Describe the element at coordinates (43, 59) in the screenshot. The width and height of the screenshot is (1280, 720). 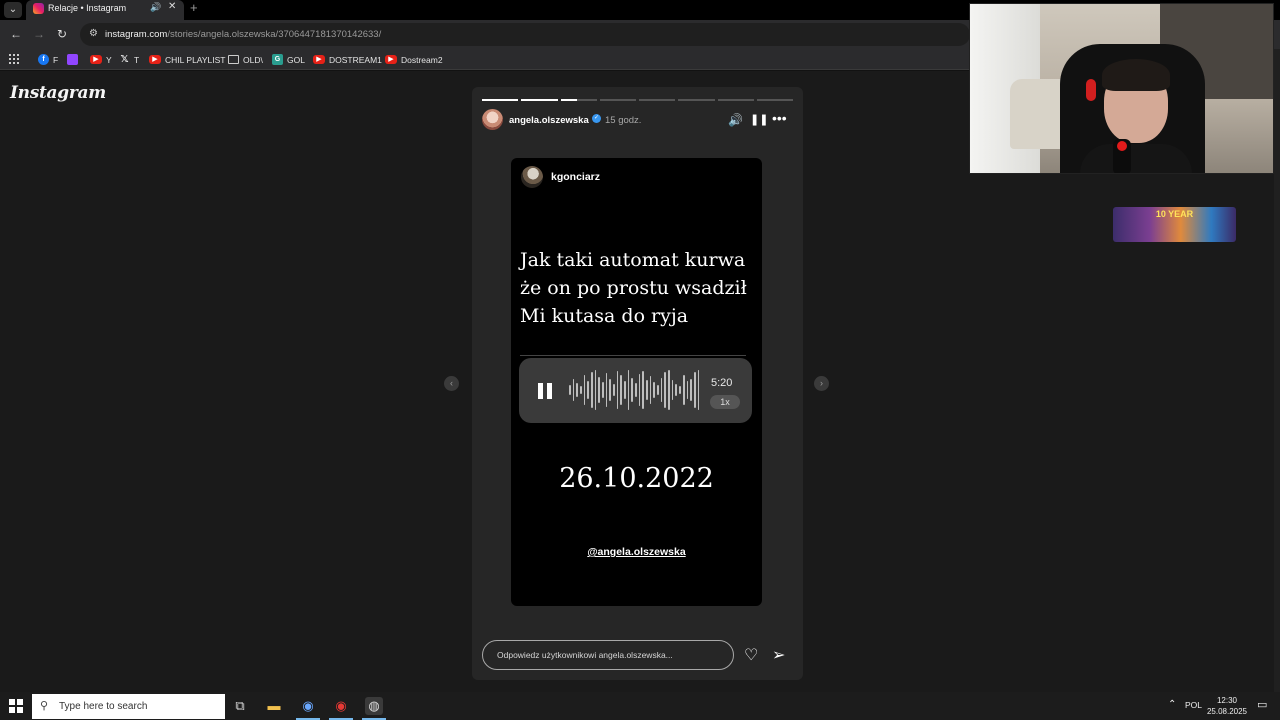
I see `facebook-icon: f` at that location.